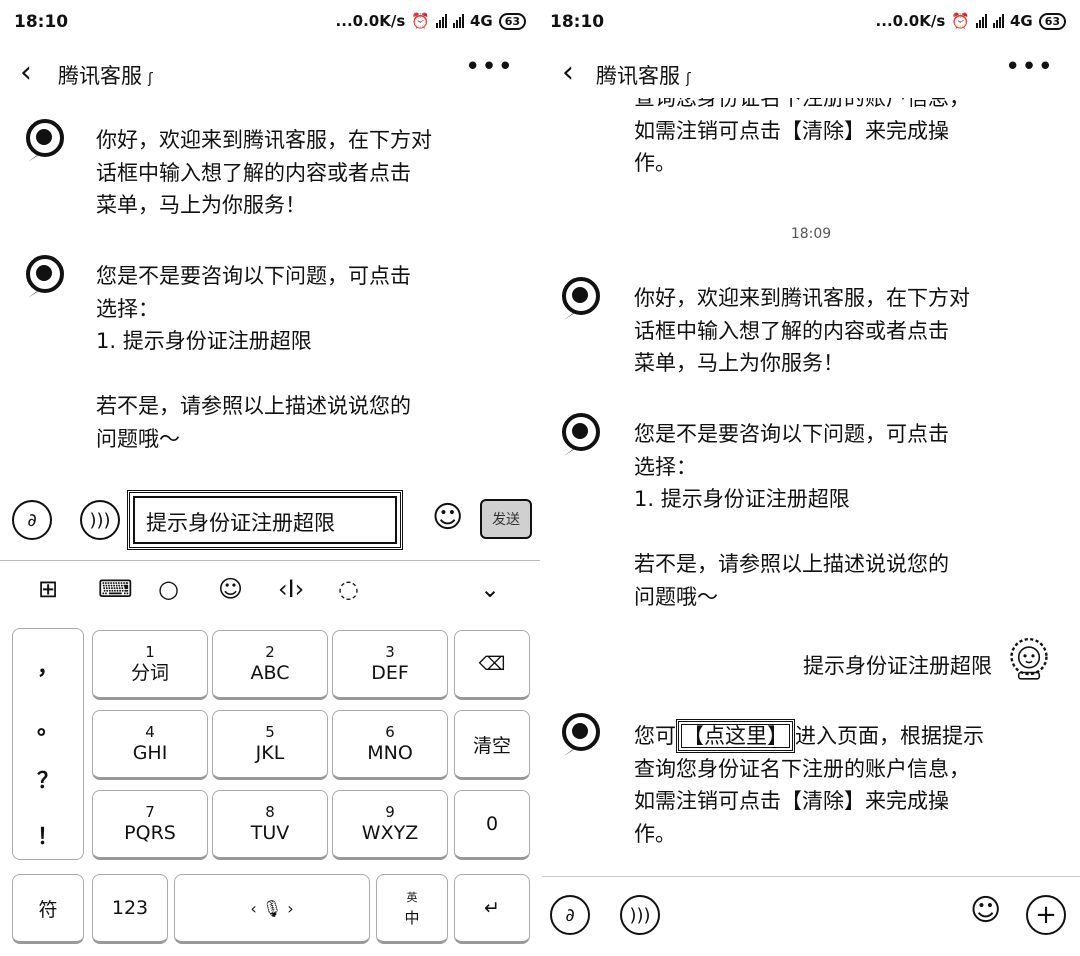 Image resolution: width=1080 pixels, height=956 pixels. I want to click on enter-icon: ↵, so click(492, 909).